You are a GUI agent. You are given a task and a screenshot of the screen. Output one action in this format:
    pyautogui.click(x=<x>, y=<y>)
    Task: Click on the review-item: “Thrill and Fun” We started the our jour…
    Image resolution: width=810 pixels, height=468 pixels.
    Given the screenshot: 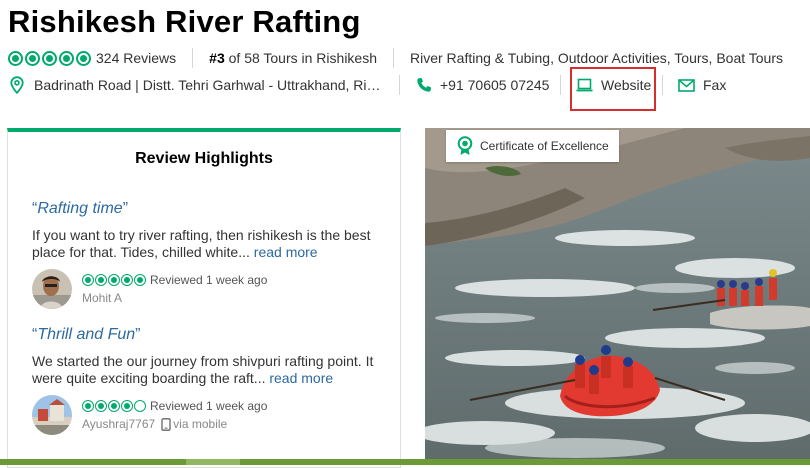 What is the action you would take?
    pyautogui.click(x=207, y=380)
    